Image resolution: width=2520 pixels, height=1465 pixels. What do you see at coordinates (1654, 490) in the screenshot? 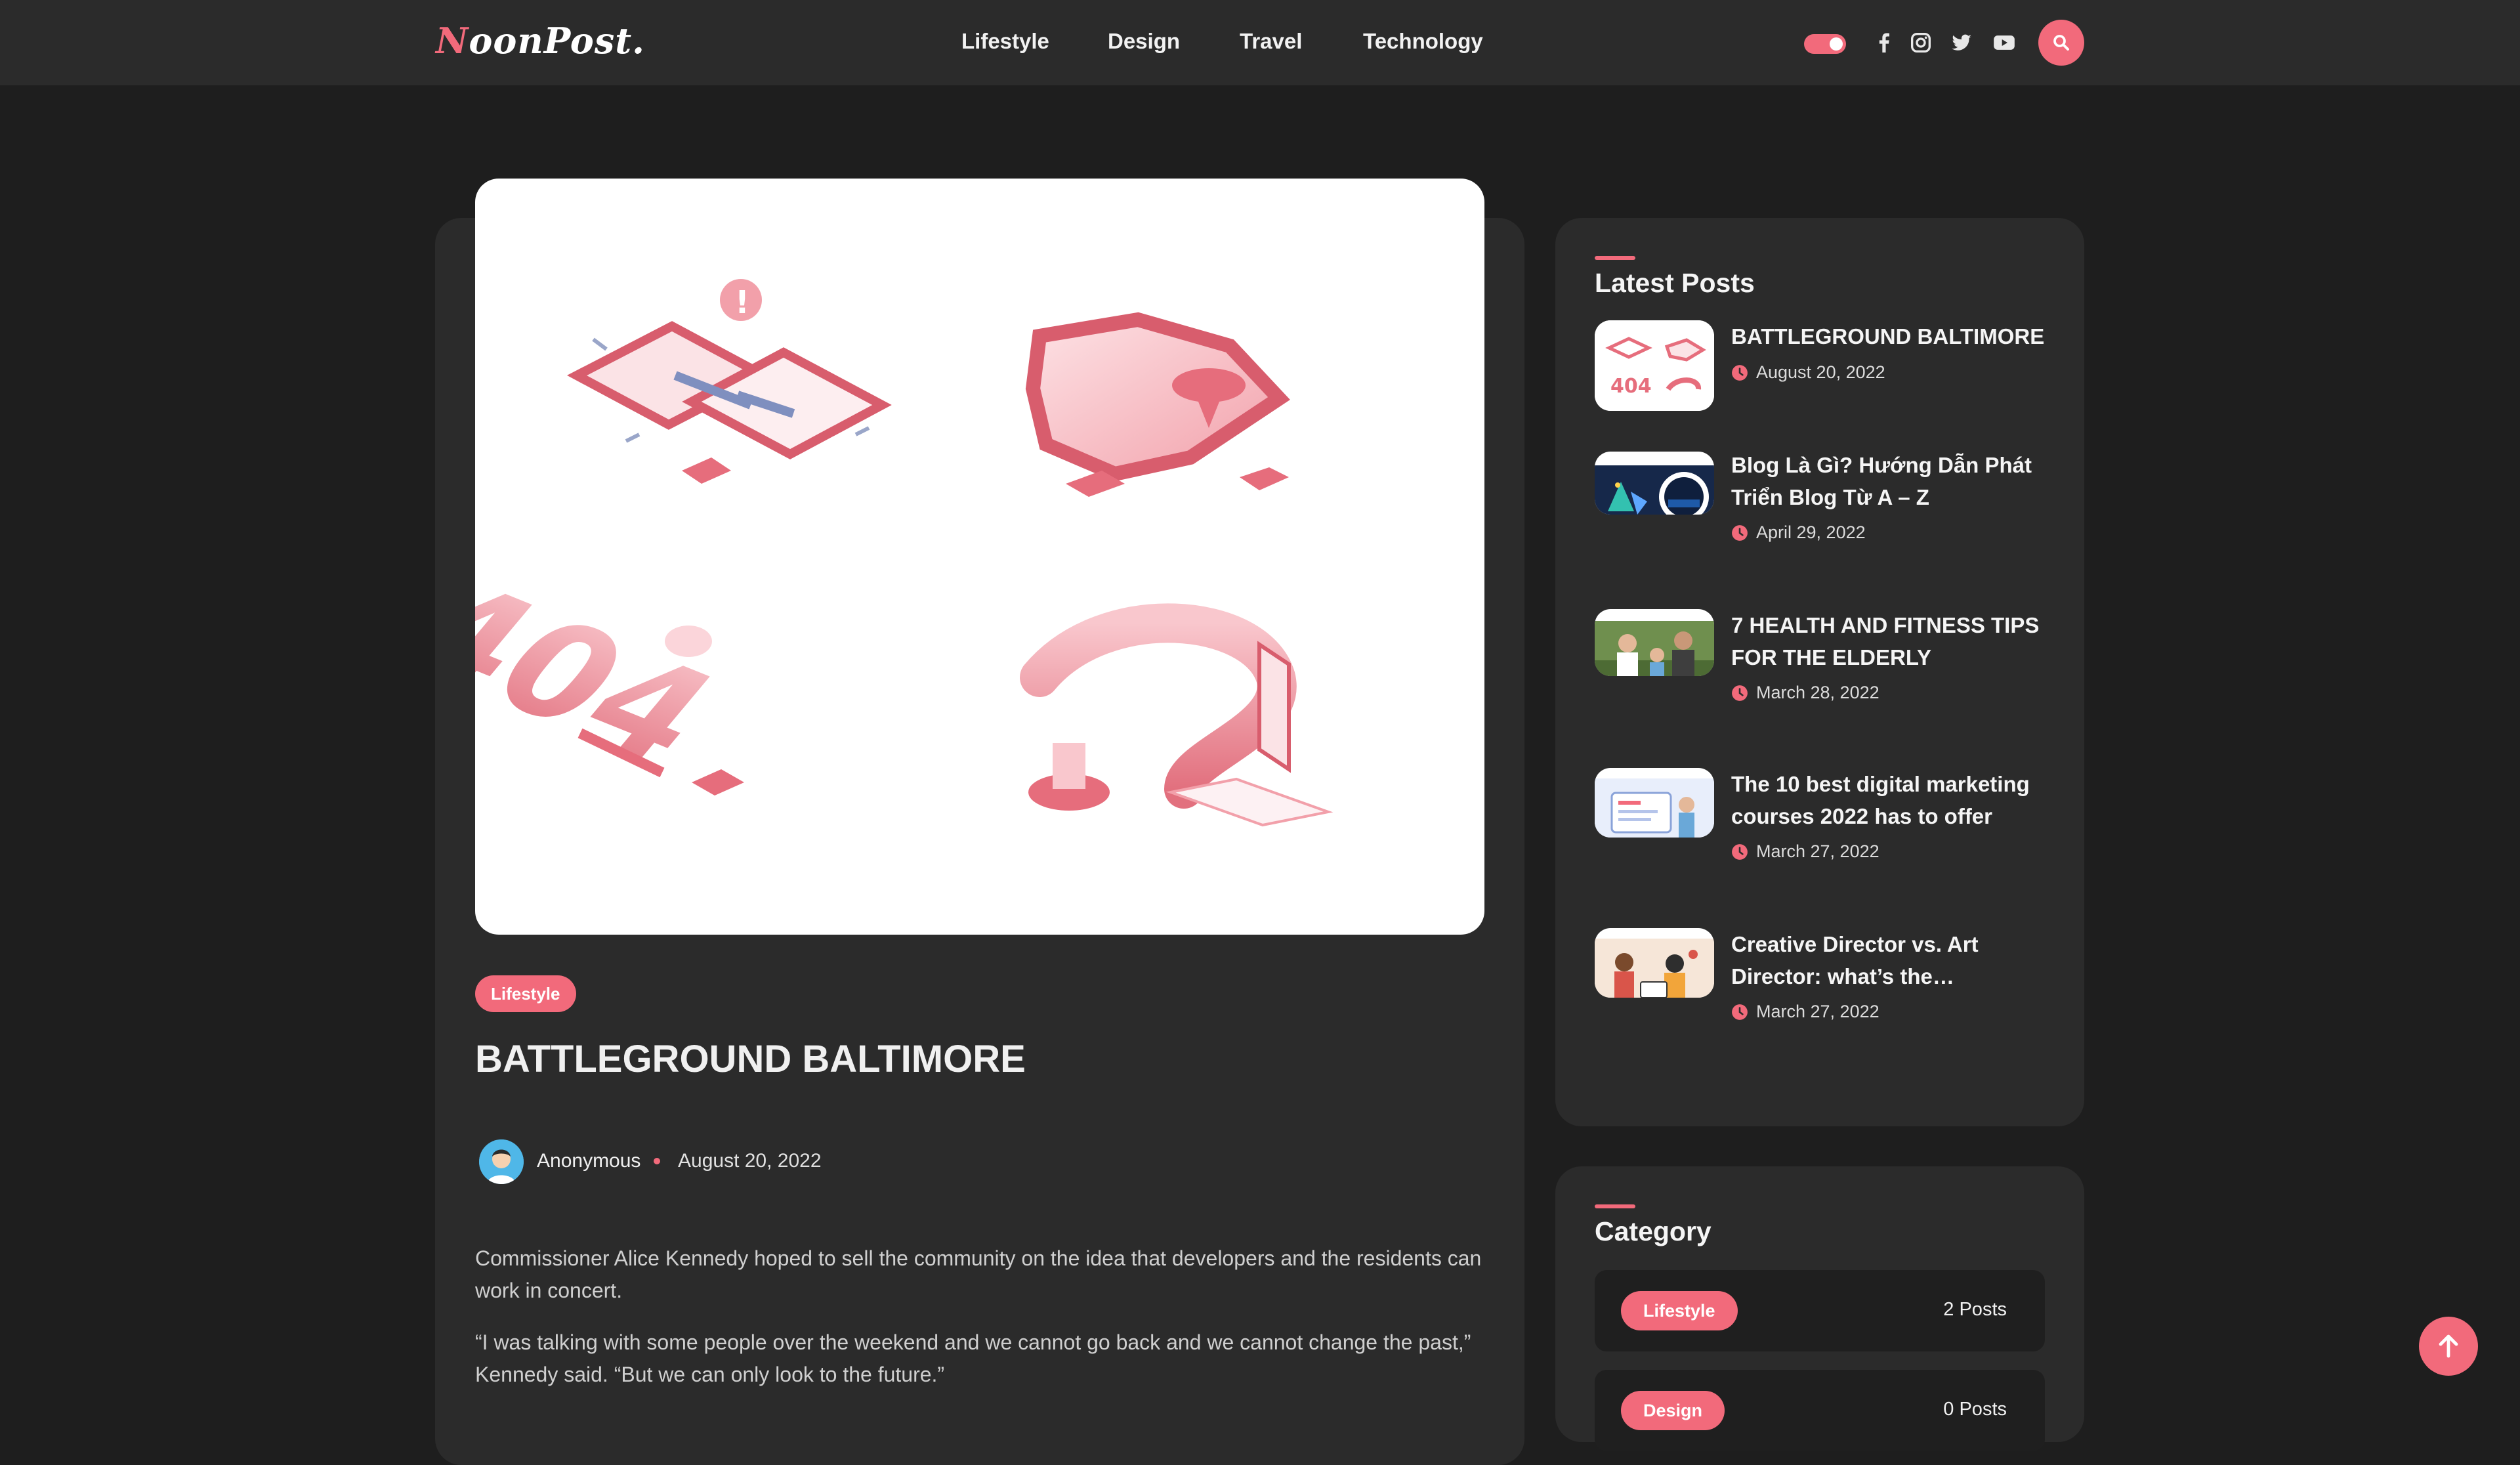
I see `blog-thumbnail` at bounding box center [1654, 490].